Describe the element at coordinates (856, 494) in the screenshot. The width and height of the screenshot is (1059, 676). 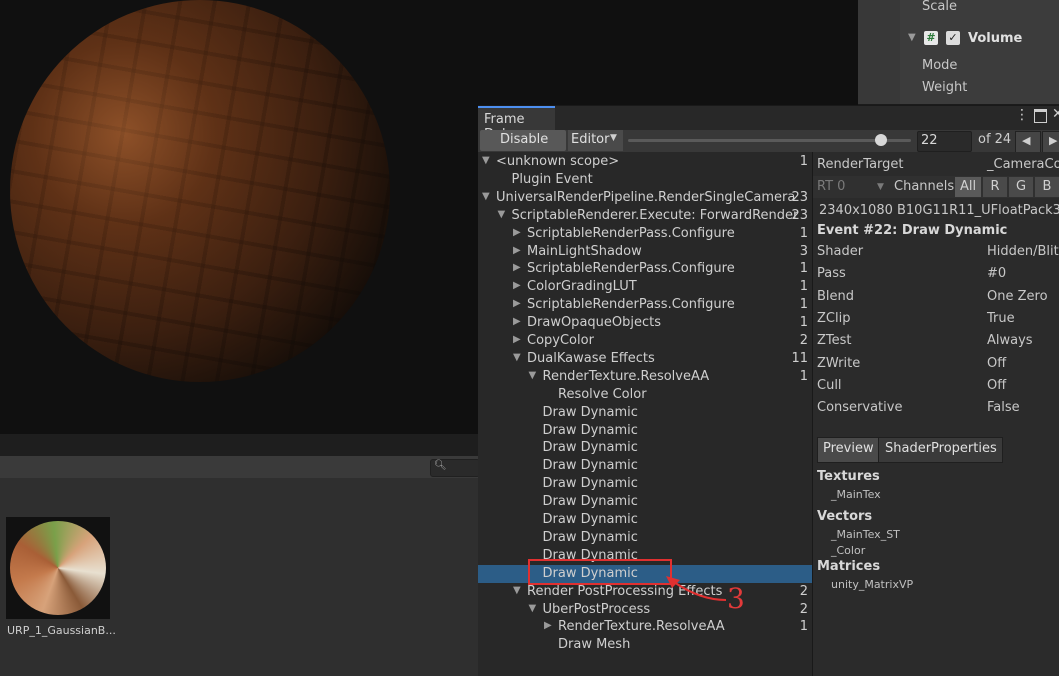
I see `texture-item: _MainTex` at that location.